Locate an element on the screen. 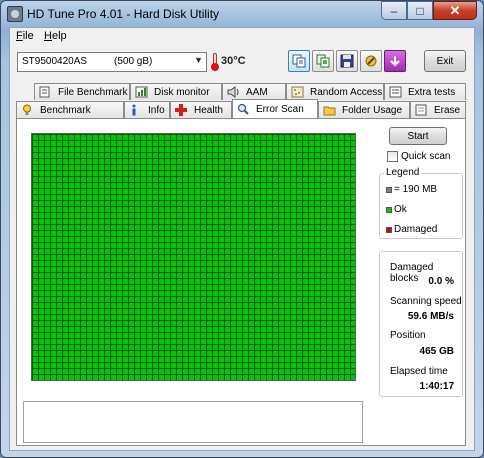  tab-folder-usage: Folder Usage is located at coordinates (364, 109).